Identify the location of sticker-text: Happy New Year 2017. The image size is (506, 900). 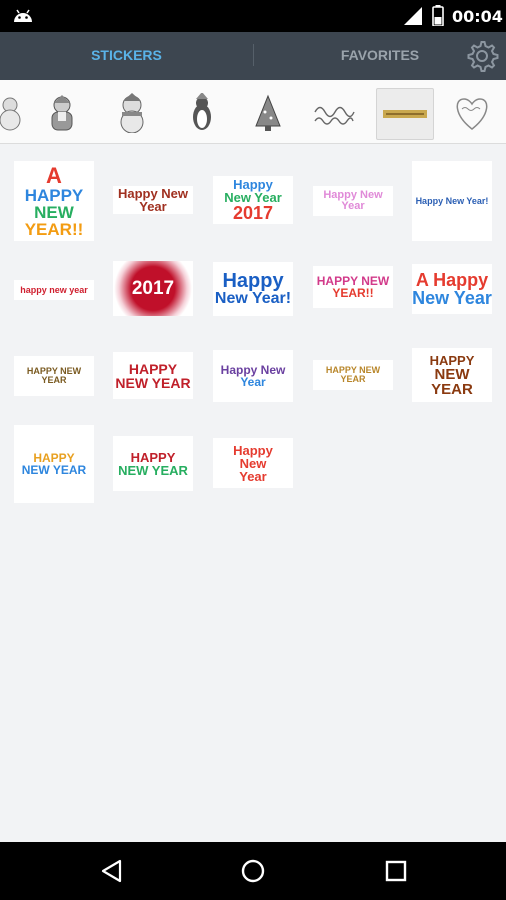
(253, 200).